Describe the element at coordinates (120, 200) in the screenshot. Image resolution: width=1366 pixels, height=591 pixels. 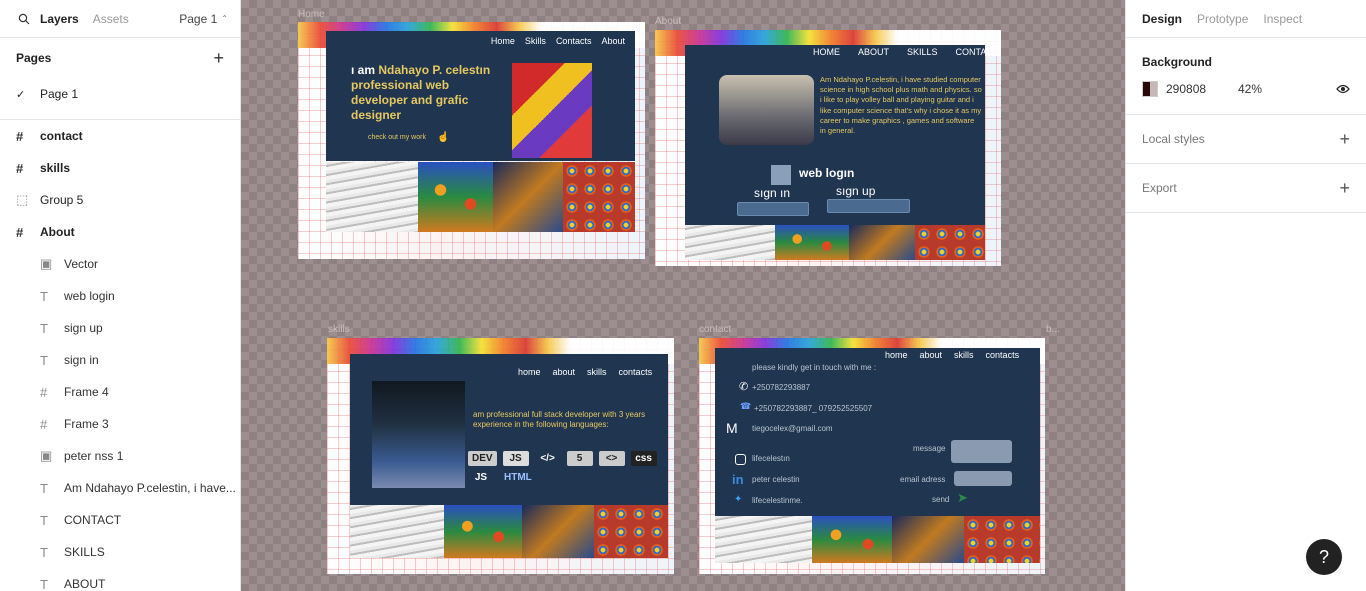
I see `layer-item-group-5: ⬚ Group 5` at that location.